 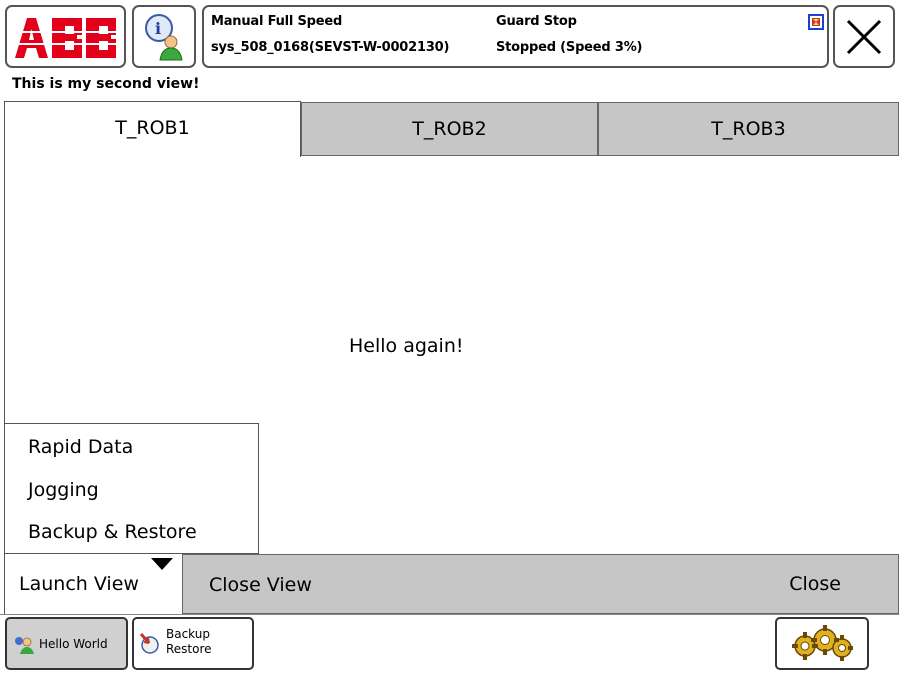 I want to click on menu-caret-icon, so click(x=162, y=564).